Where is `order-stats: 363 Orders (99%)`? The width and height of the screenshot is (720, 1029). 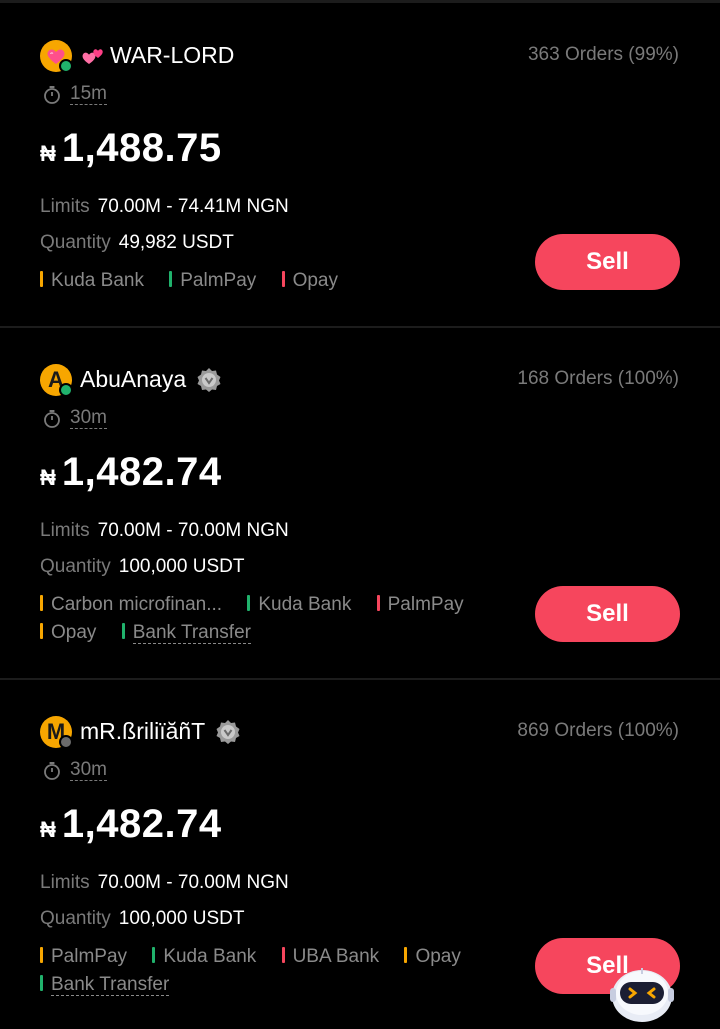 order-stats: 363 Orders (99%) is located at coordinates (603, 54).